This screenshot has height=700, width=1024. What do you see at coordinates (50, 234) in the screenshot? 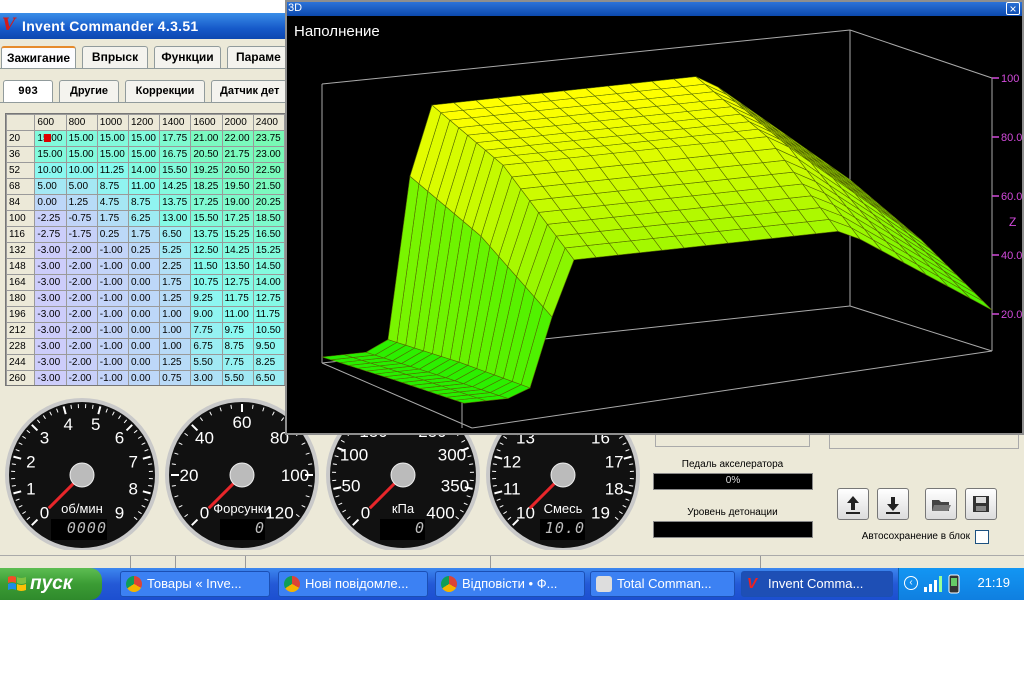
I see `table-cell: -2.75` at bounding box center [50, 234].